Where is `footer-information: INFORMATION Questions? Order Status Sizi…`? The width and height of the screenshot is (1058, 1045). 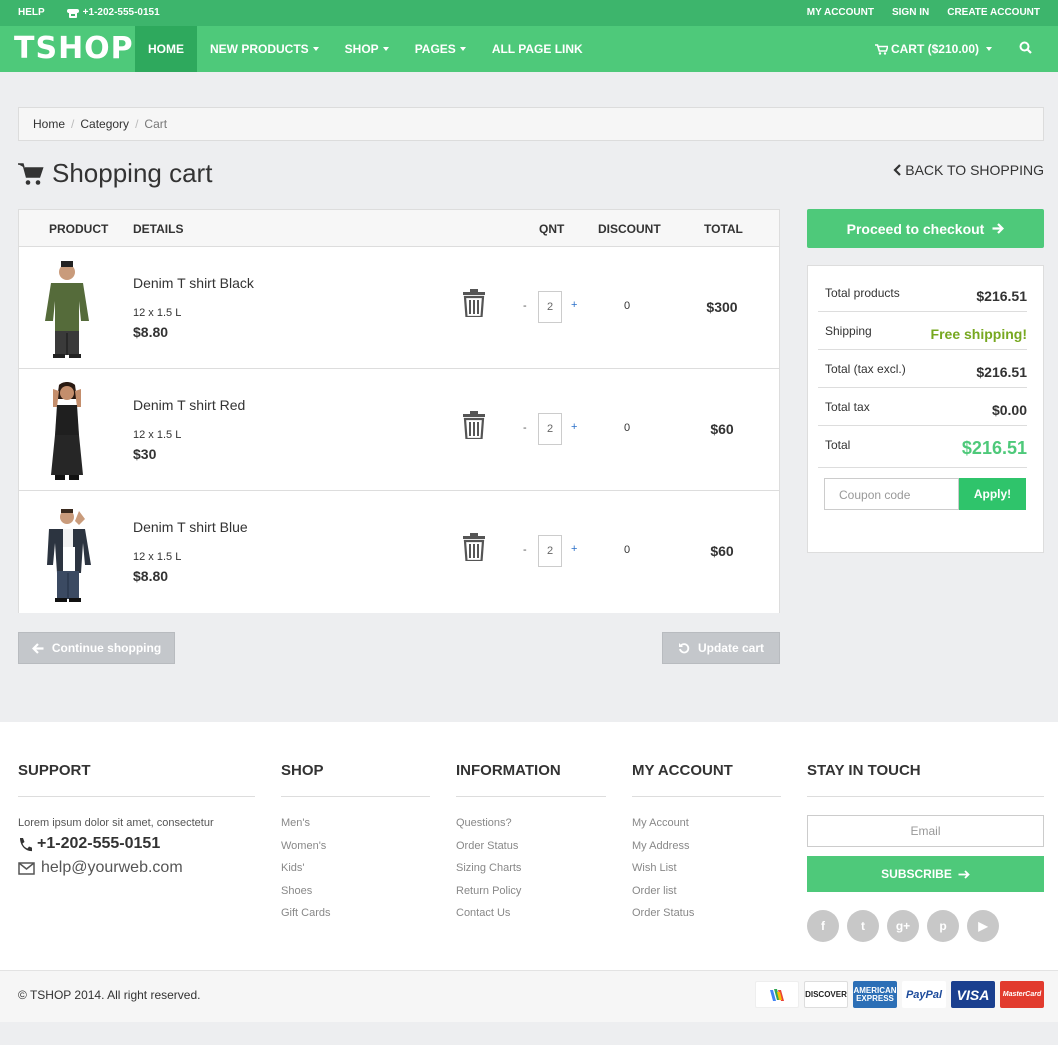 footer-information: INFORMATION Questions? Order Status Sizi… is located at coordinates (531, 846).